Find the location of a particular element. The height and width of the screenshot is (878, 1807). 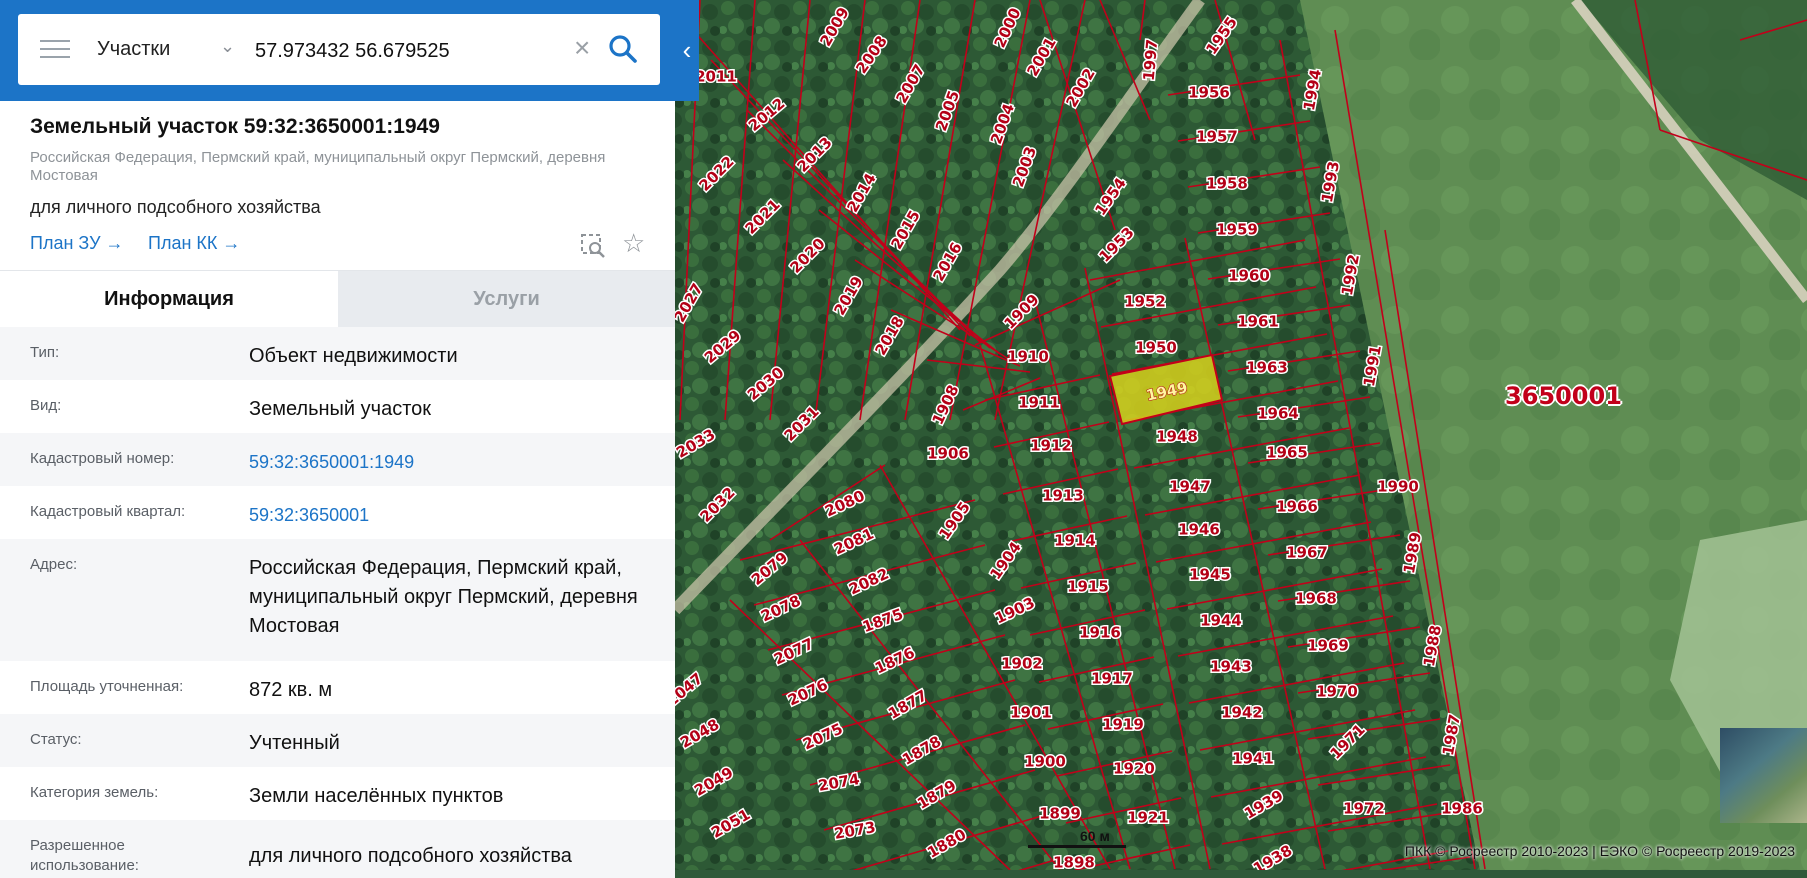

plot-label: 1964 is located at coordinates (1278, 413).